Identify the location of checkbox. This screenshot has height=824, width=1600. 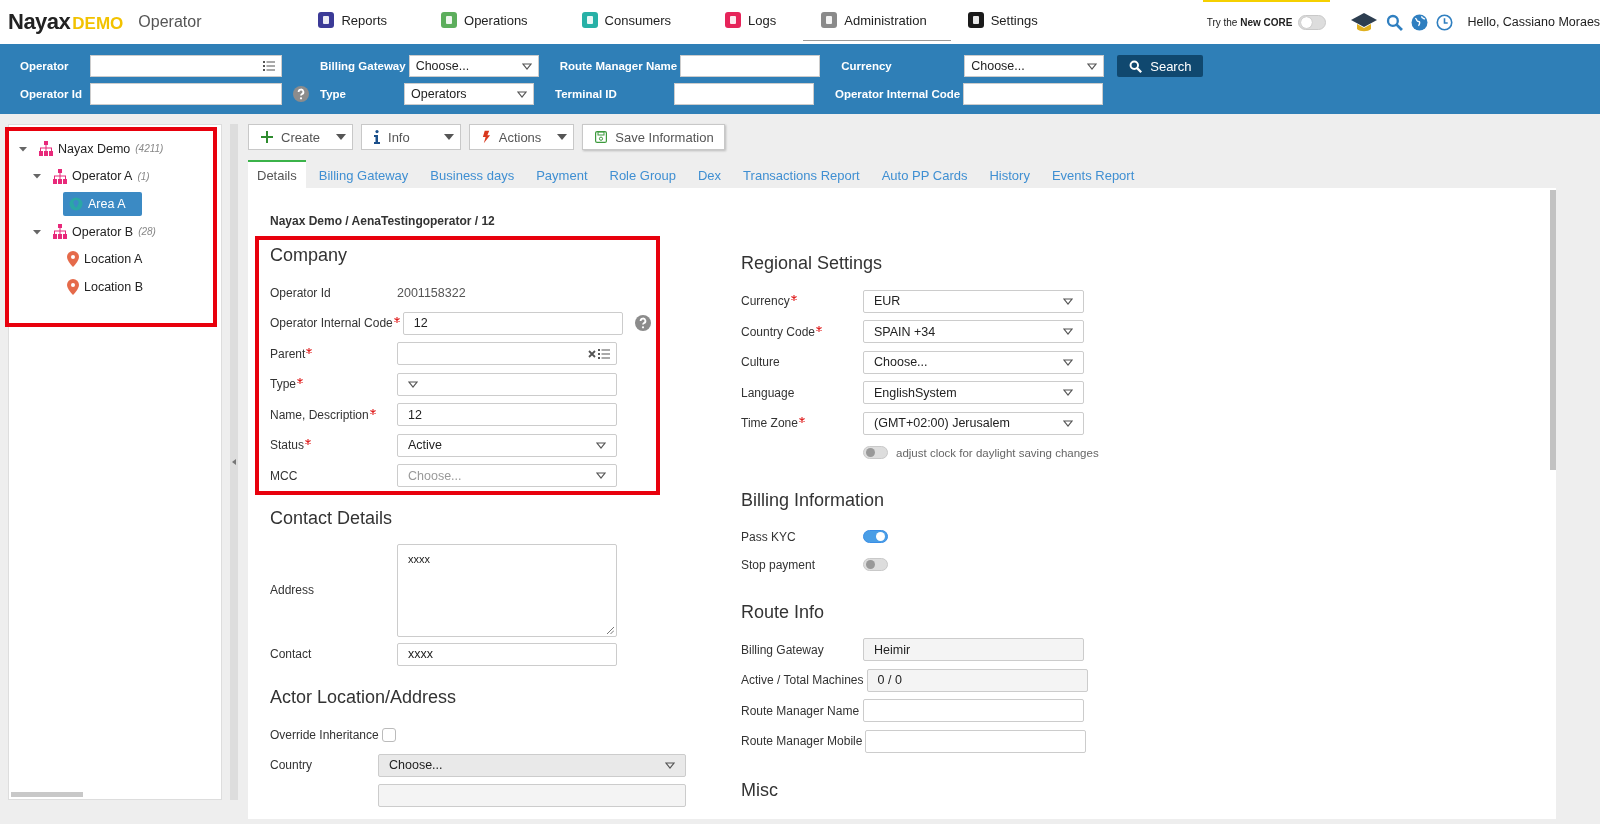
(388, 734).